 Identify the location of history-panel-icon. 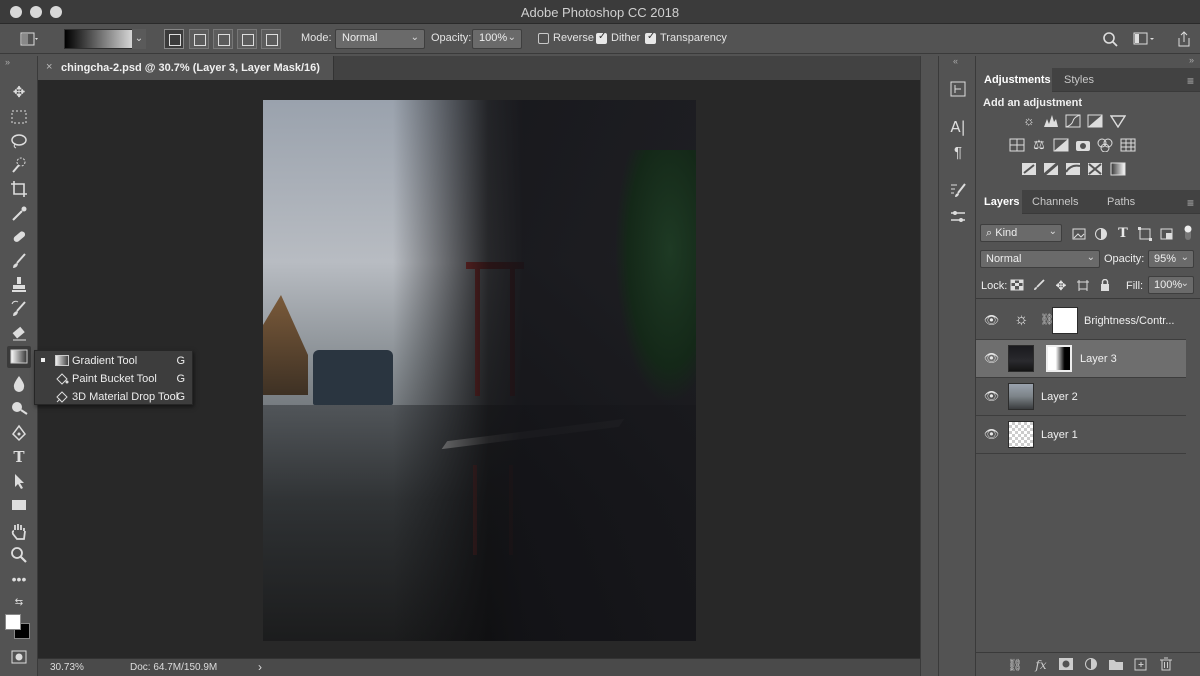
(958, 89).